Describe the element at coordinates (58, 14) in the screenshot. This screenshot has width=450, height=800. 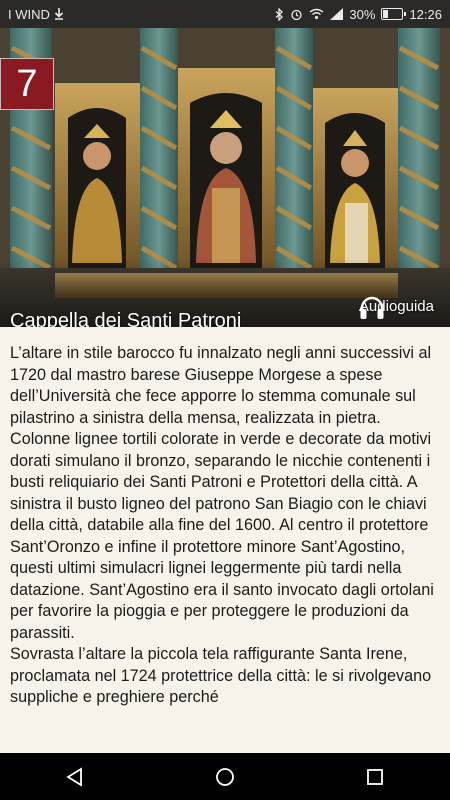
I see `download-icon` at that location.